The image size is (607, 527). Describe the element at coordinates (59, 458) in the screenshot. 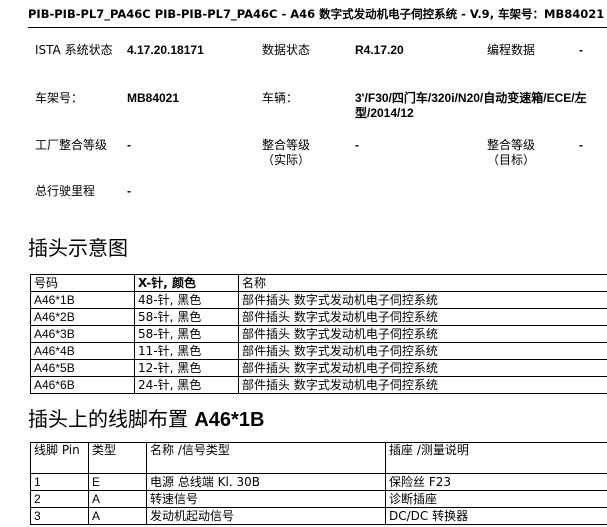

I see `column-header-pin: 线脚 Pin` at that location.